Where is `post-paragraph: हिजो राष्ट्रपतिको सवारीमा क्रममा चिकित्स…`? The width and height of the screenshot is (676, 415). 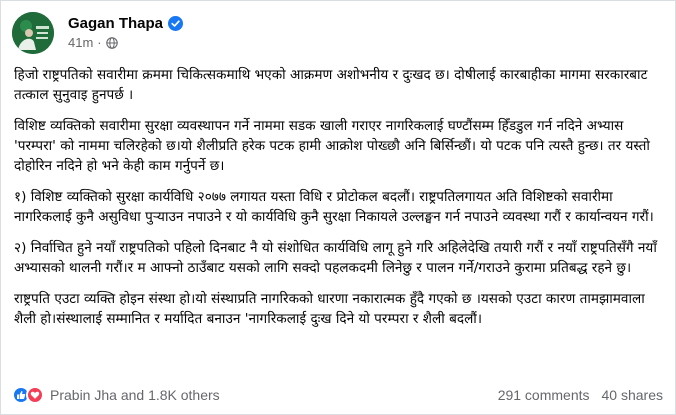 post-paragraph: हिजो राष्ट्रपतिको सवारीमा क्रममा चिकित्स… is located at coordinates (331, 85).